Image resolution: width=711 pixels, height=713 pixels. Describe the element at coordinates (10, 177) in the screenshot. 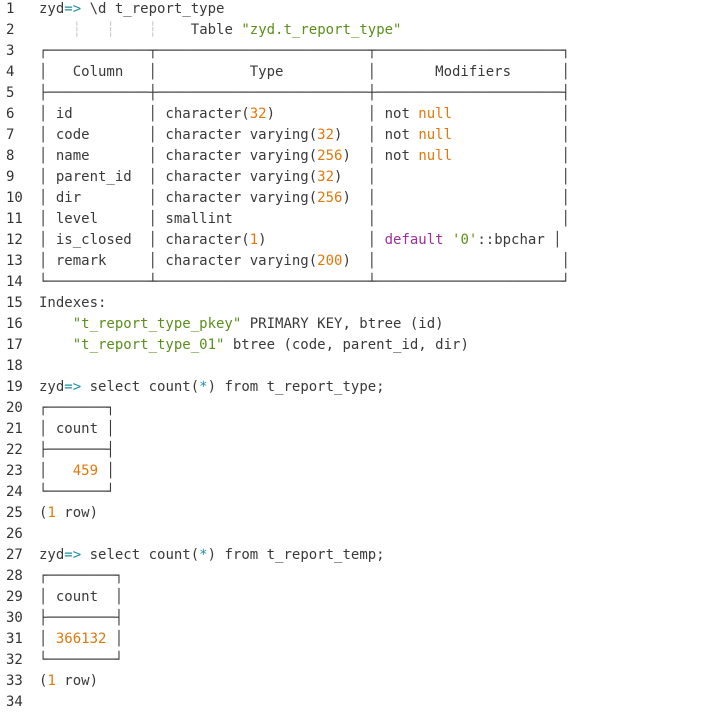

I see `line-number: 9` at that location.